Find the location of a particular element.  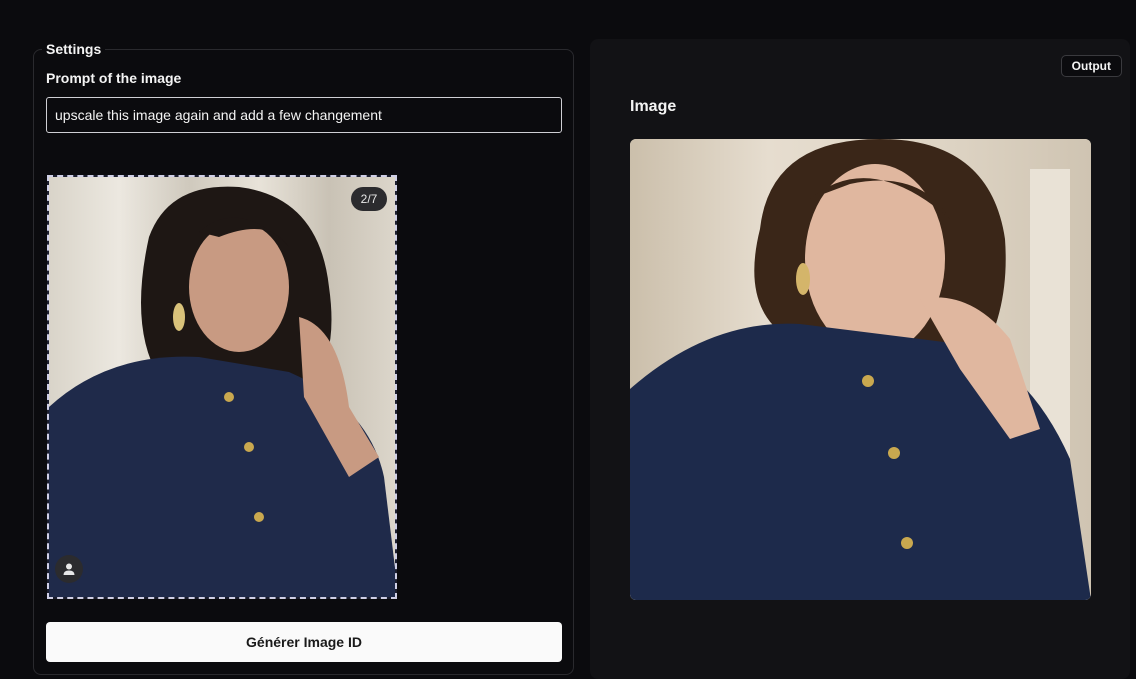

prompt-label: Prompt of the image is located at coordinates (114, 78).